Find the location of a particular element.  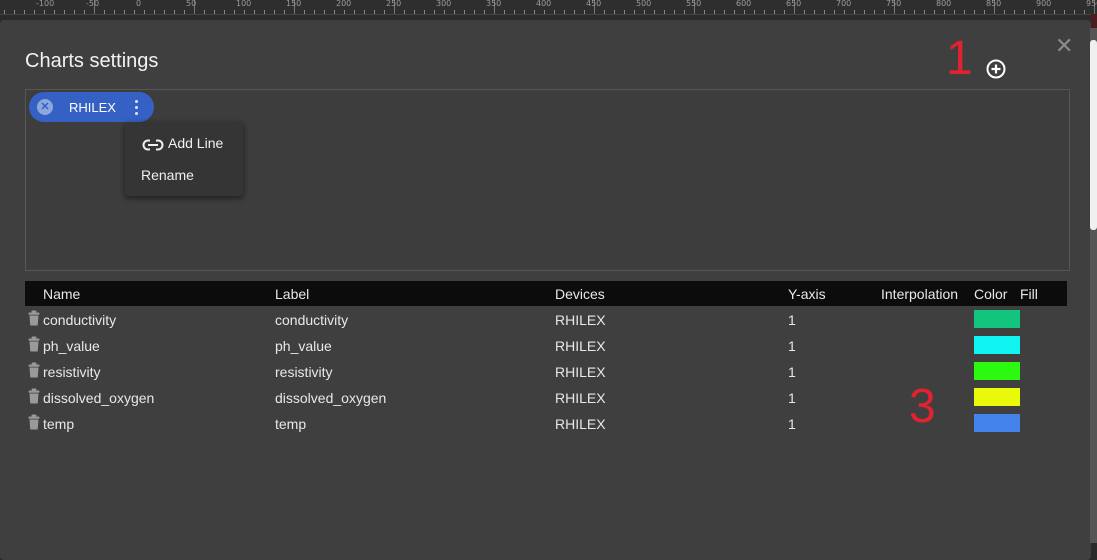

scrollbar-thumb is located at coordinates (1093, 135).